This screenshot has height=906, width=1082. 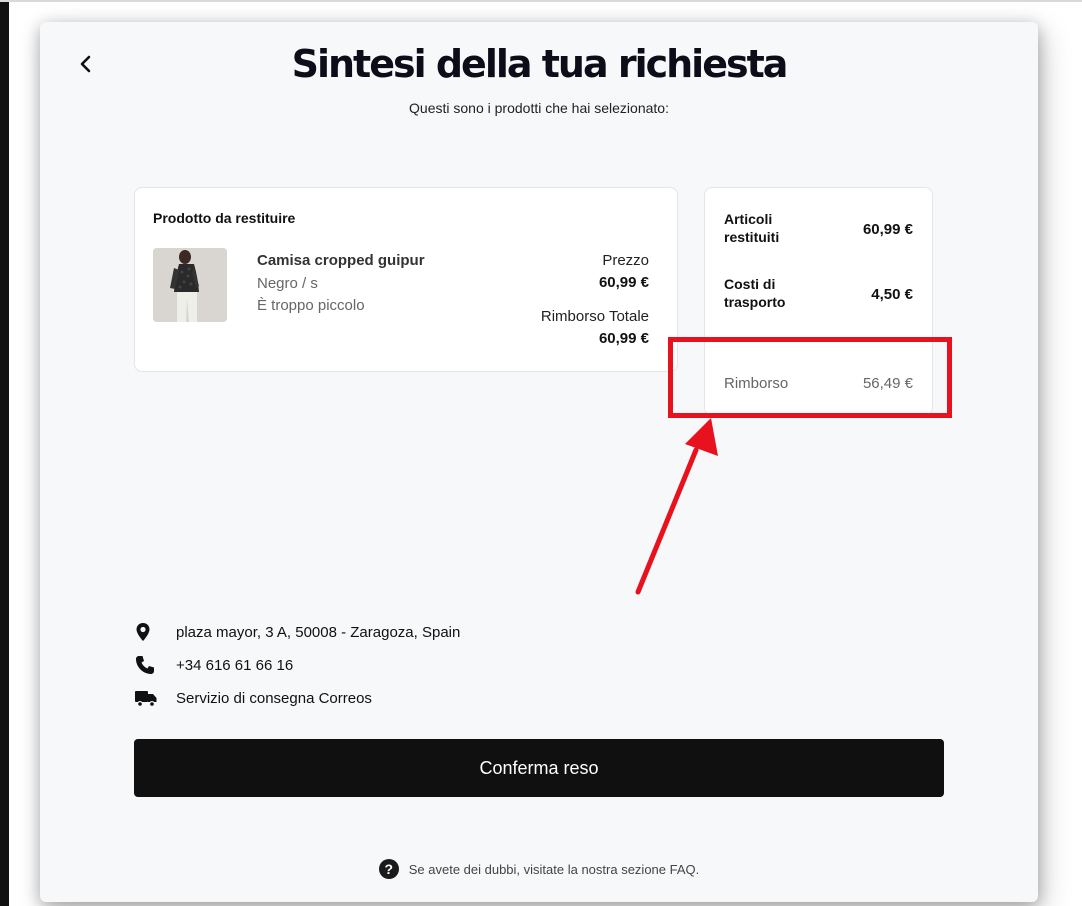 What do you see at coordinates (676, 506) in the screenshot?
I see `annotation-arrow` at bounding box center [676, 506].